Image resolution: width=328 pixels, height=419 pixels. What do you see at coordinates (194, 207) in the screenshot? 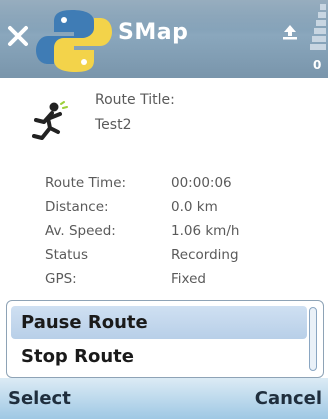
I see `stat-value: 0.0 km` at bounding box center [194, 207].